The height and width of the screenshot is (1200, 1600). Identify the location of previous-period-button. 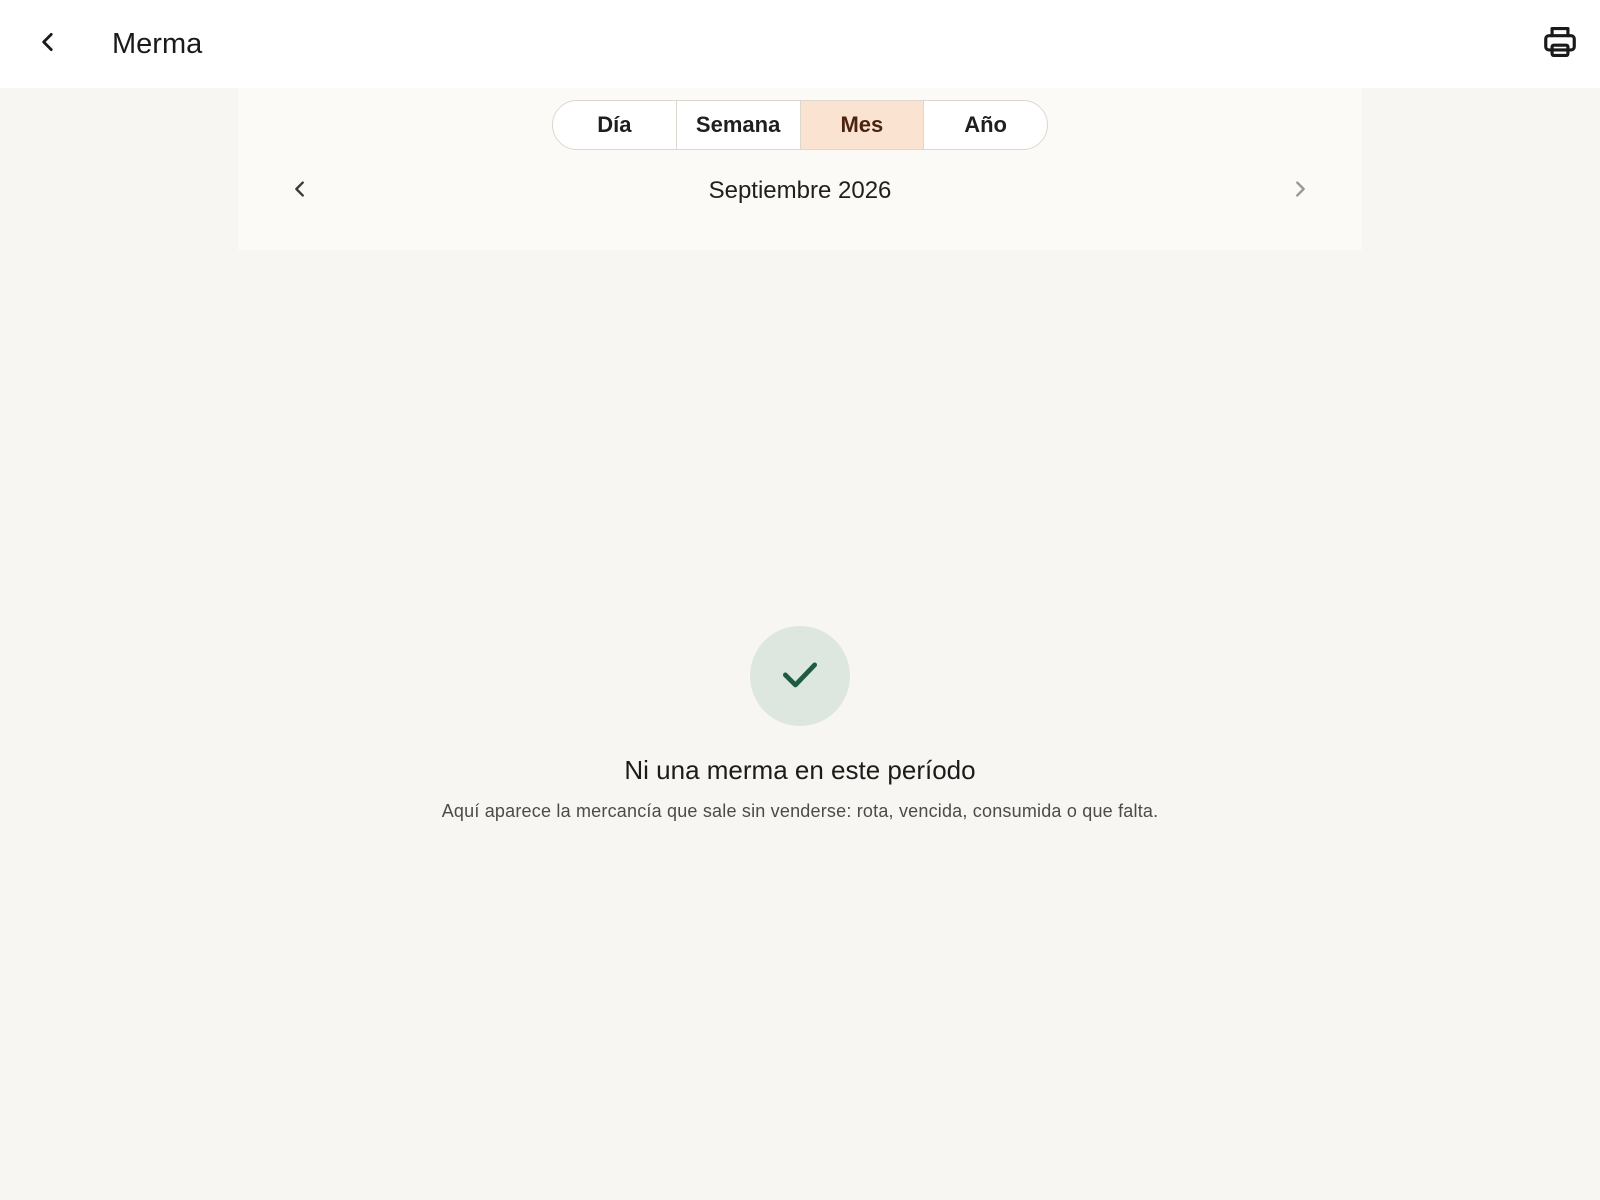
(300, 191).